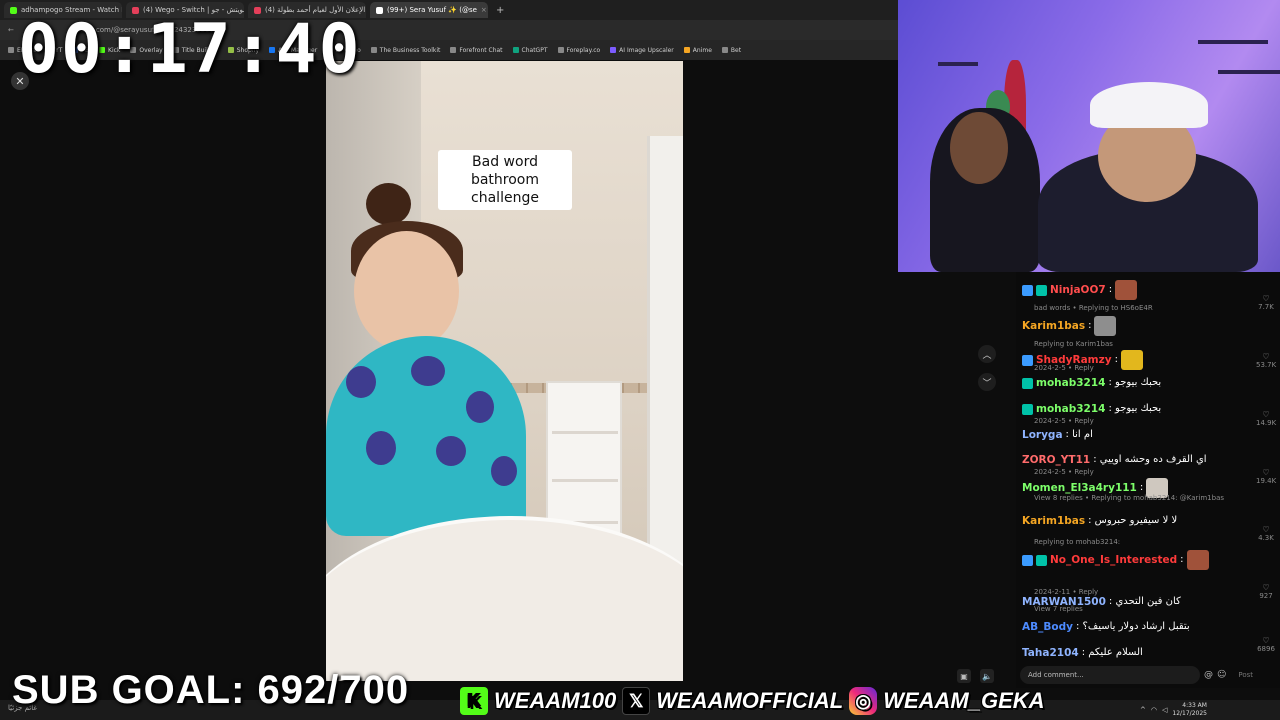  I want to click on mention-icon: @, so click(1208, 675).